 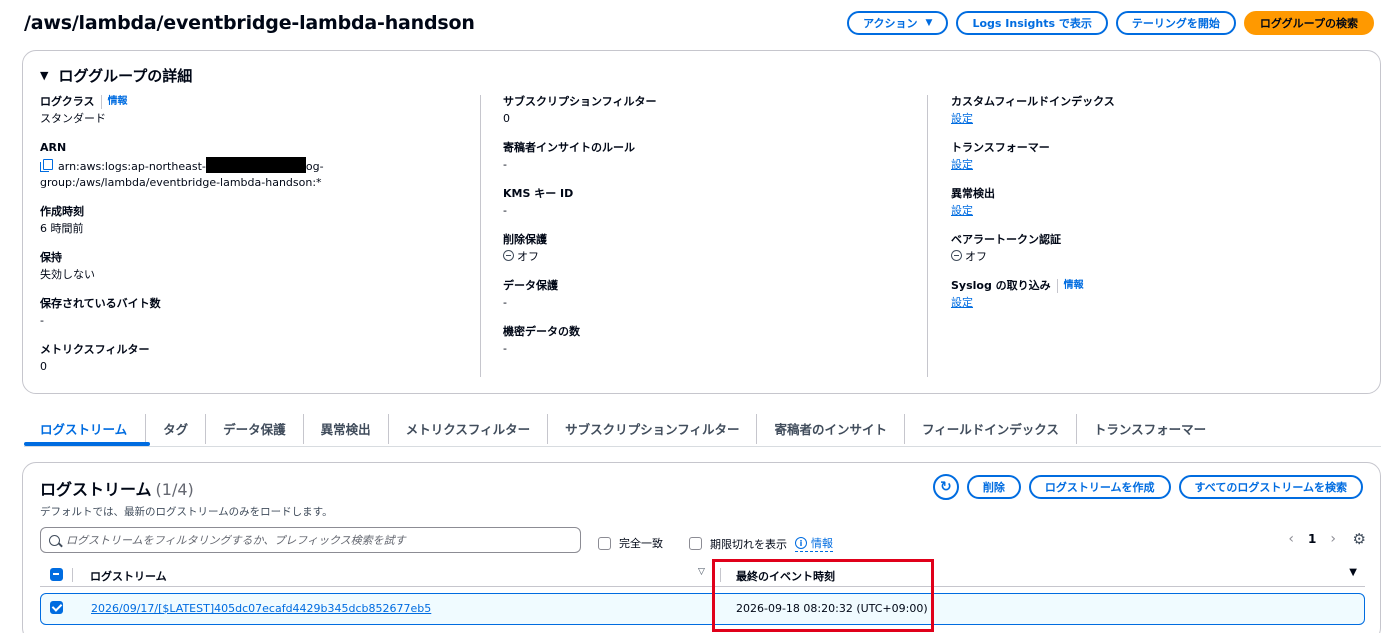 What do you see at coordinates (956, 255) in the screenshot?
I see `off-status-icon` at bounding box center [956, 255].